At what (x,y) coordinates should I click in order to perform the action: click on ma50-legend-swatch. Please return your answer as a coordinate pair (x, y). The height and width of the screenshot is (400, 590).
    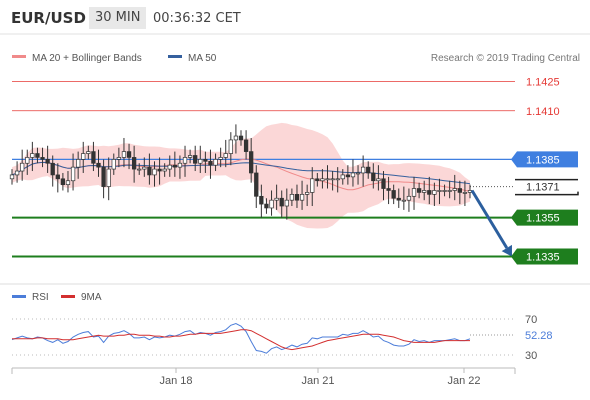
    Looking at the image, I should click on (175, 56).